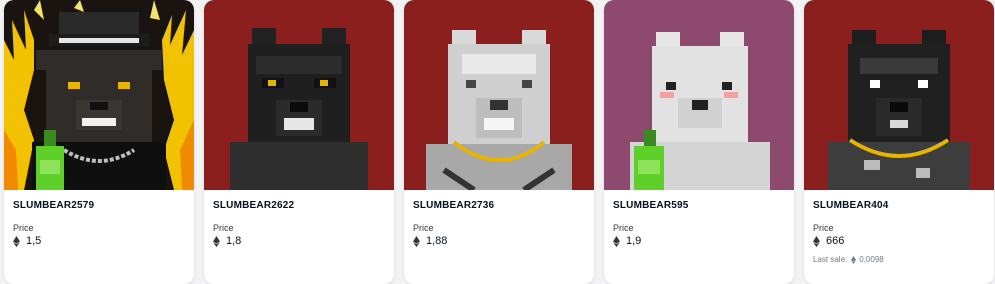  What do you see at coordinates (899, 259) in the screenshot?
I see `last-sale: Last sale: 0,0098` at bounding box center [899, 259].